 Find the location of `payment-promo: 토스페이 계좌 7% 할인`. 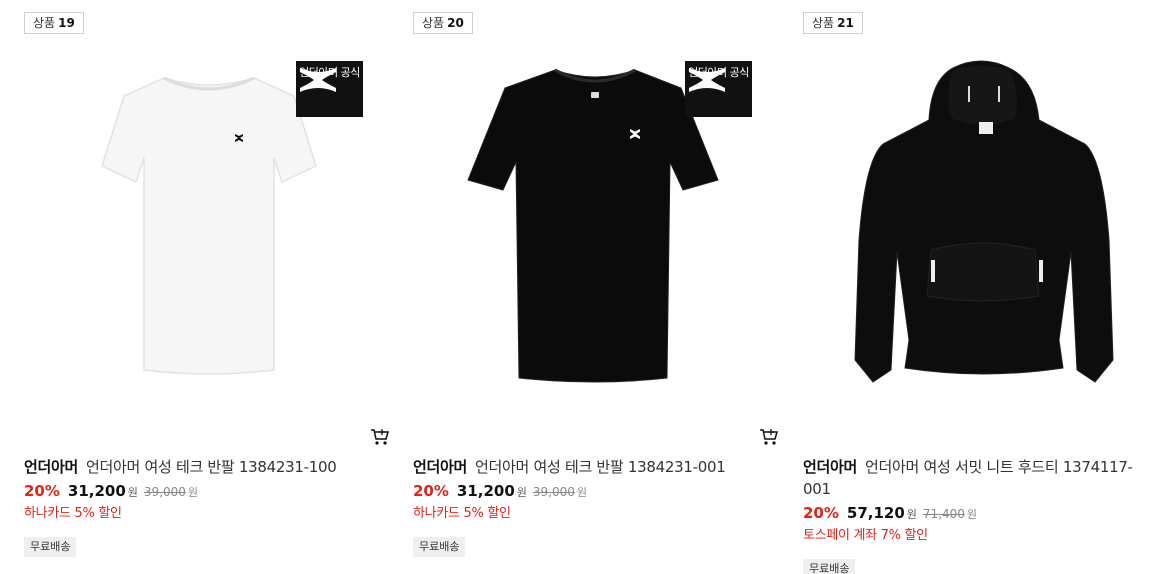

payment-promo: 토스페이 계좌 7% 할인 is located at coordinates (865, 535).